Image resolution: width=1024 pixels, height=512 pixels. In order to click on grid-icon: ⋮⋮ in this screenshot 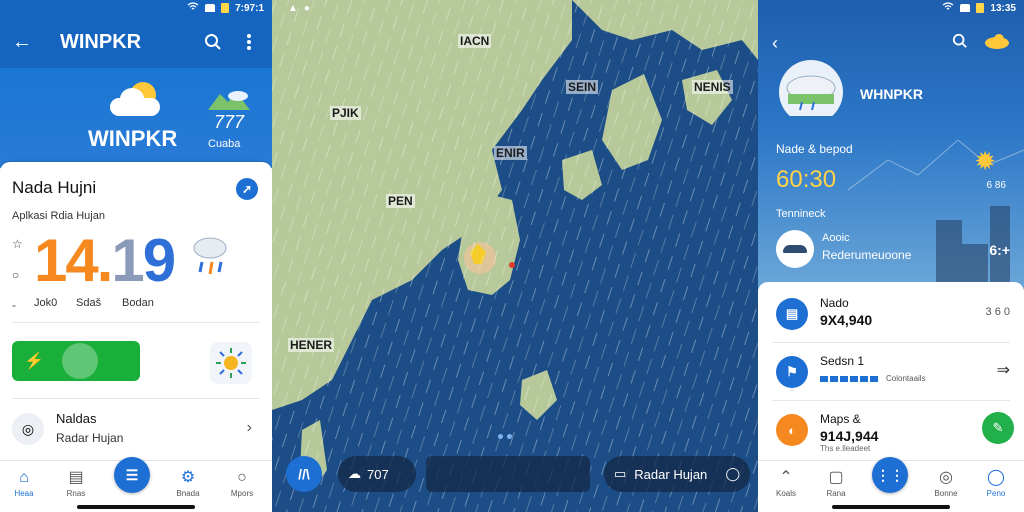, I will do `click(890, 474)`.